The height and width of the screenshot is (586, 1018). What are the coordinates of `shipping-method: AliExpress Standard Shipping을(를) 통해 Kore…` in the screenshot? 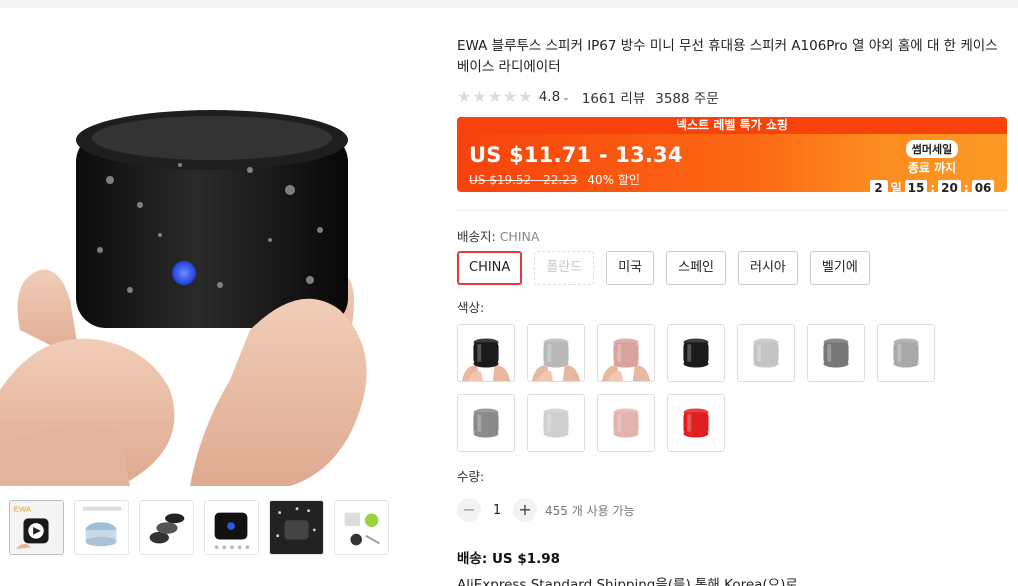 It's located at (732, 579).